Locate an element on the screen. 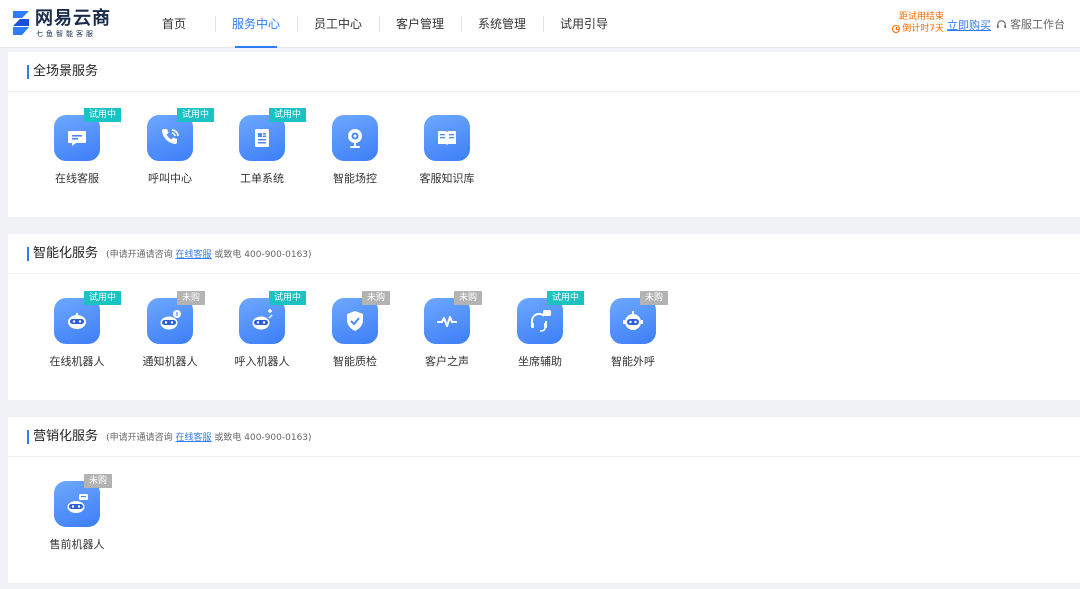 This screenshot has height=589, width=1080. trial-line2: 倒计时7天 is located at coordinates (923, 29).